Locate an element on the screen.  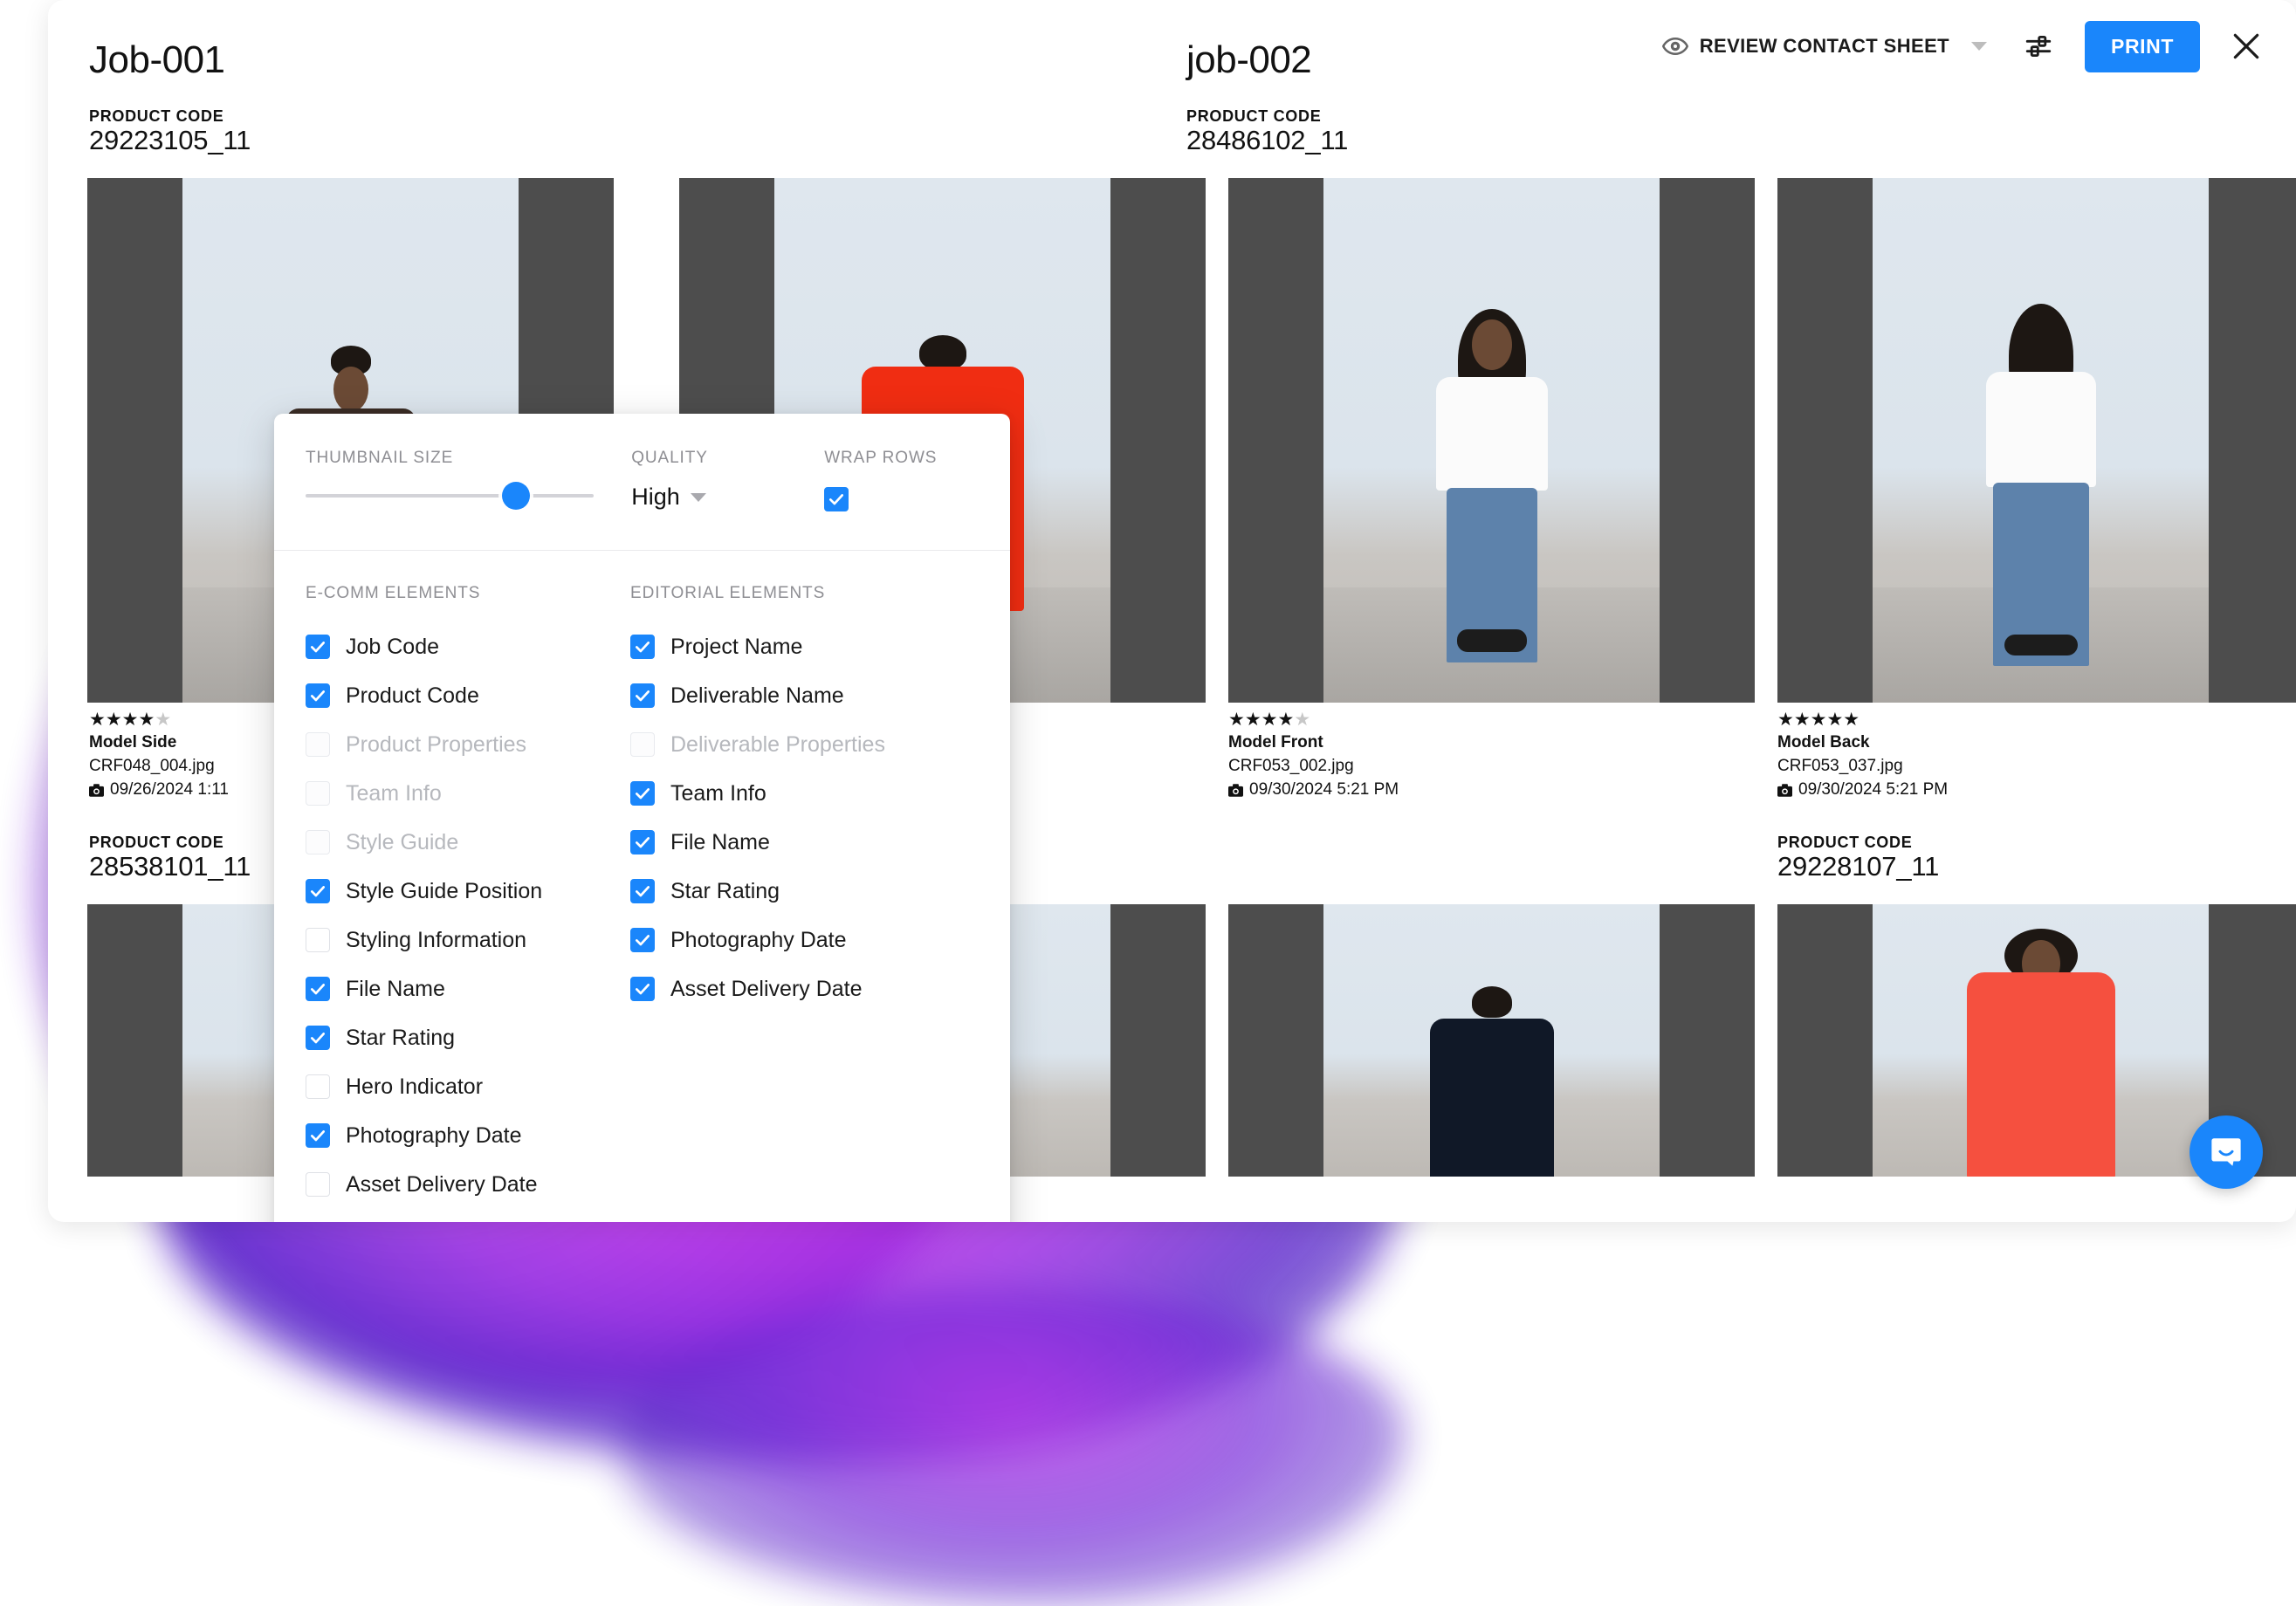
ecomm-element-label-10: Photography Date is located at coordinates (434, 1135).